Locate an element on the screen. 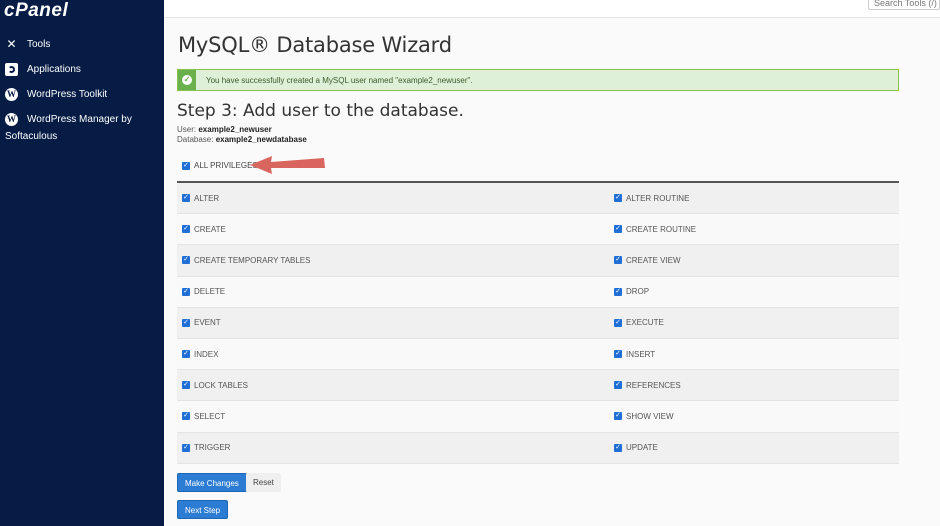 The width and height of the screenshot is (940, 526). sidebar-item-tools: ✕ Tools is located at coordinates (27, 44).